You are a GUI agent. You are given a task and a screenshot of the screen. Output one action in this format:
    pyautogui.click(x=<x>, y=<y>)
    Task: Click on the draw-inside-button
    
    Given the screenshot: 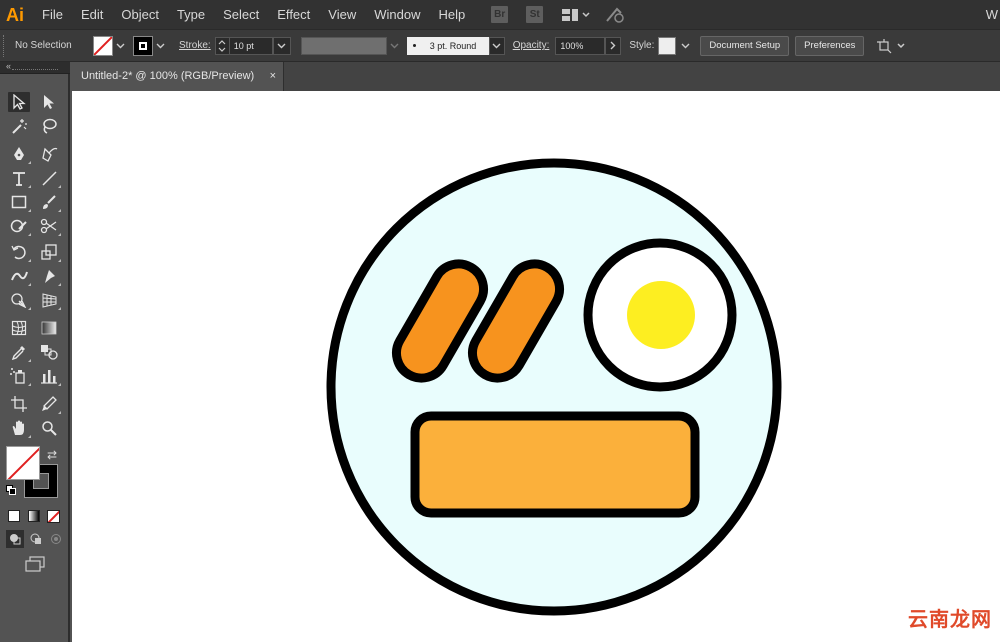 What is the action you would take?
    pyautogui.click(x=56, y=539)
    